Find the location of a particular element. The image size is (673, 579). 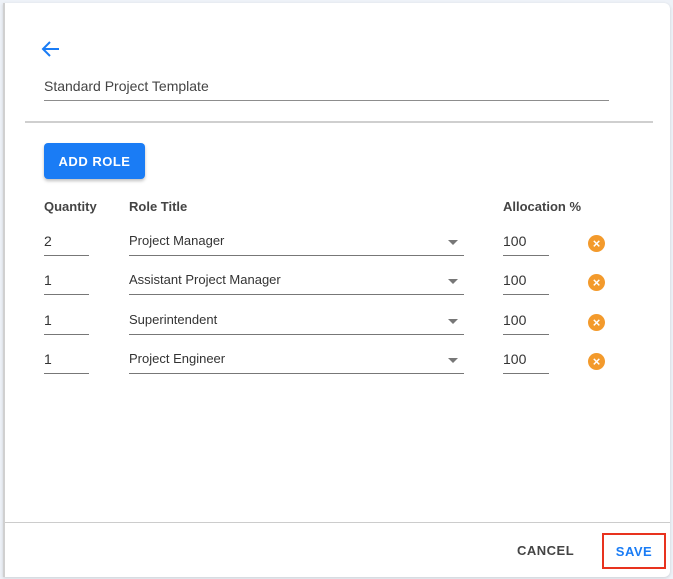

role-title-select: Assistant Project Manager is located at coordinates (296, 281).